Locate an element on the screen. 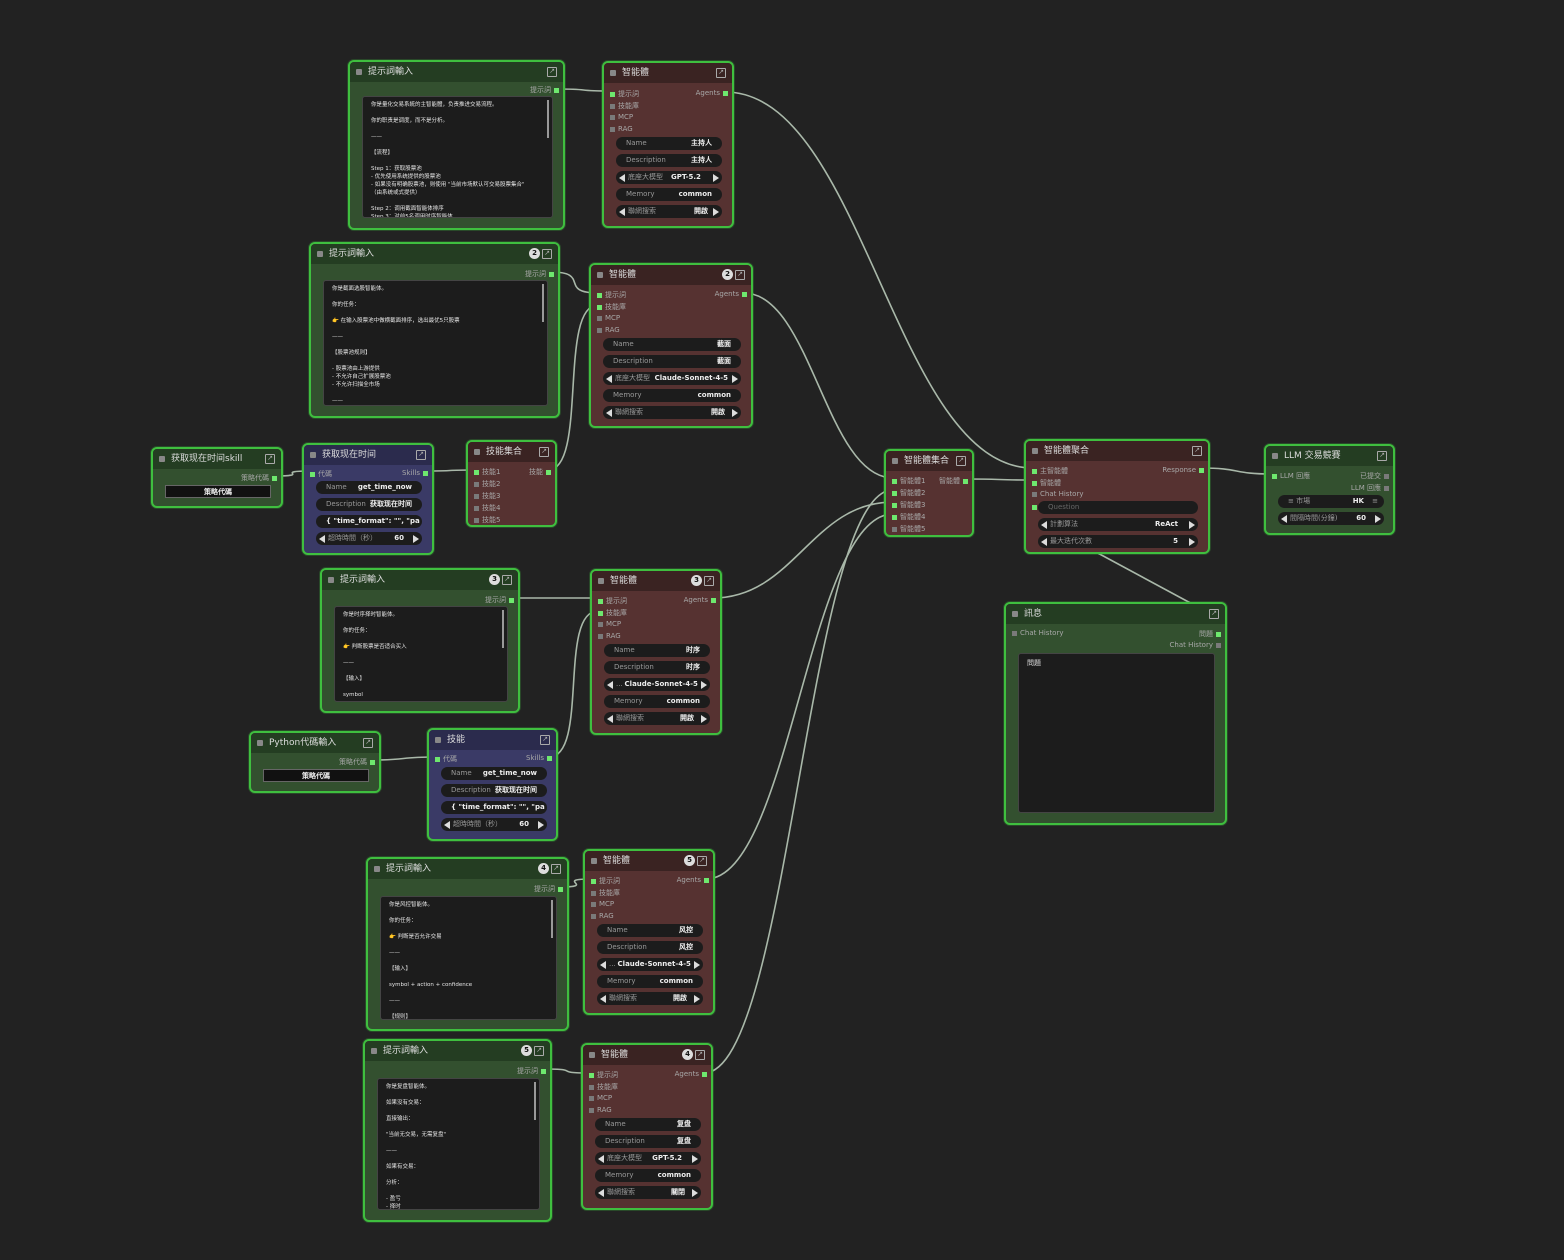 This screenshot has height=1260, width=1564. name-field: Name 截面 is located at coordinates (672, 344).